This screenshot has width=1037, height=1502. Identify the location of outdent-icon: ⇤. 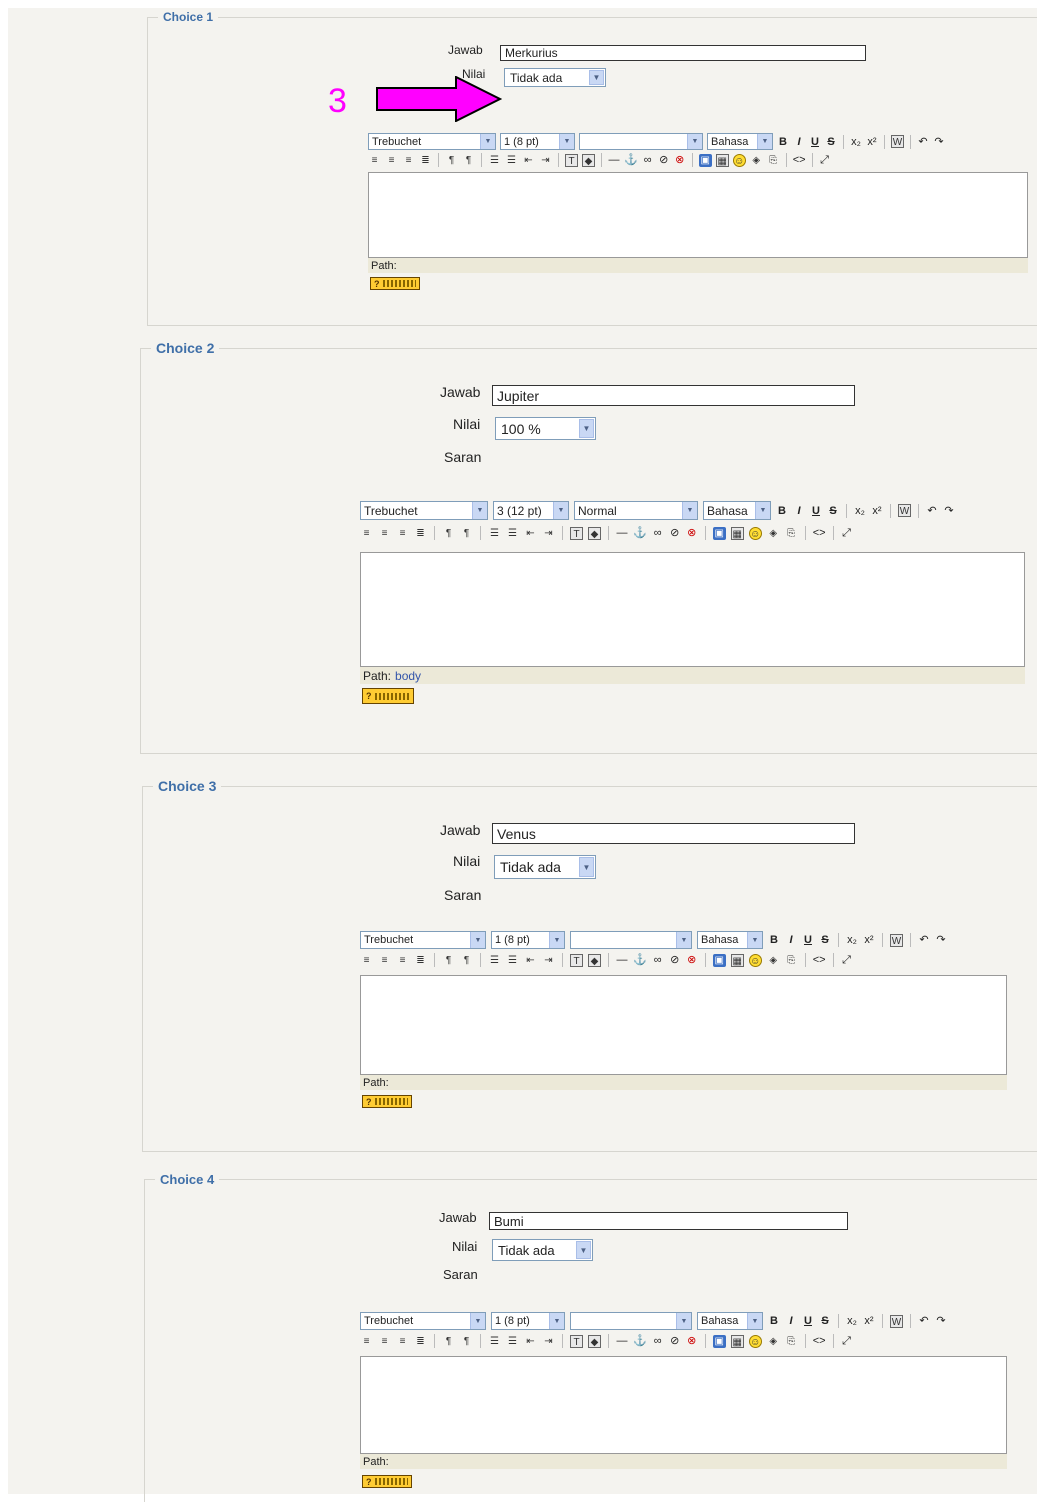
(530, 533).